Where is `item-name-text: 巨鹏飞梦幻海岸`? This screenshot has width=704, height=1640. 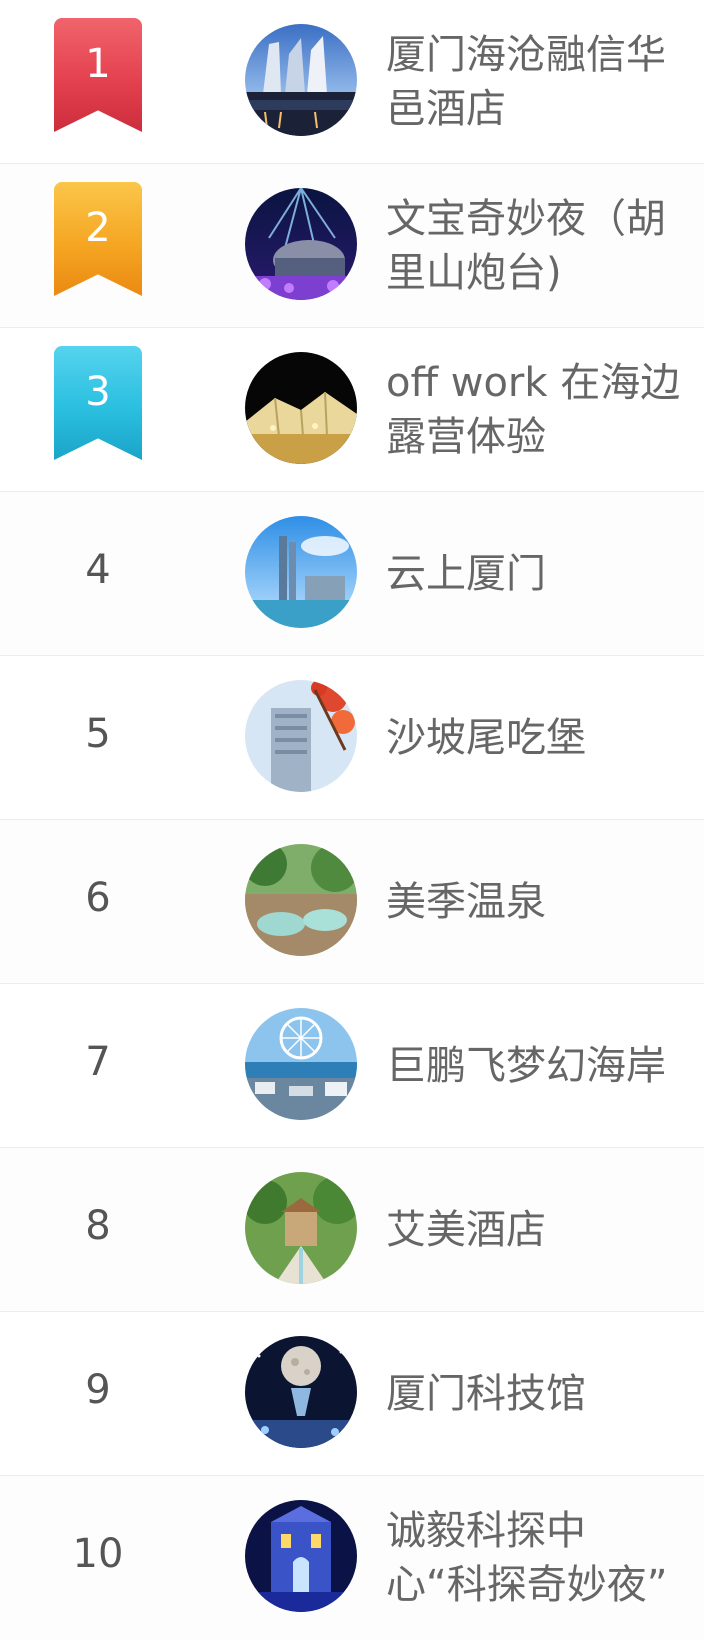 item-name-text: 巨鹏飞梦幻海岸 is located at coordinates (526, 1066).